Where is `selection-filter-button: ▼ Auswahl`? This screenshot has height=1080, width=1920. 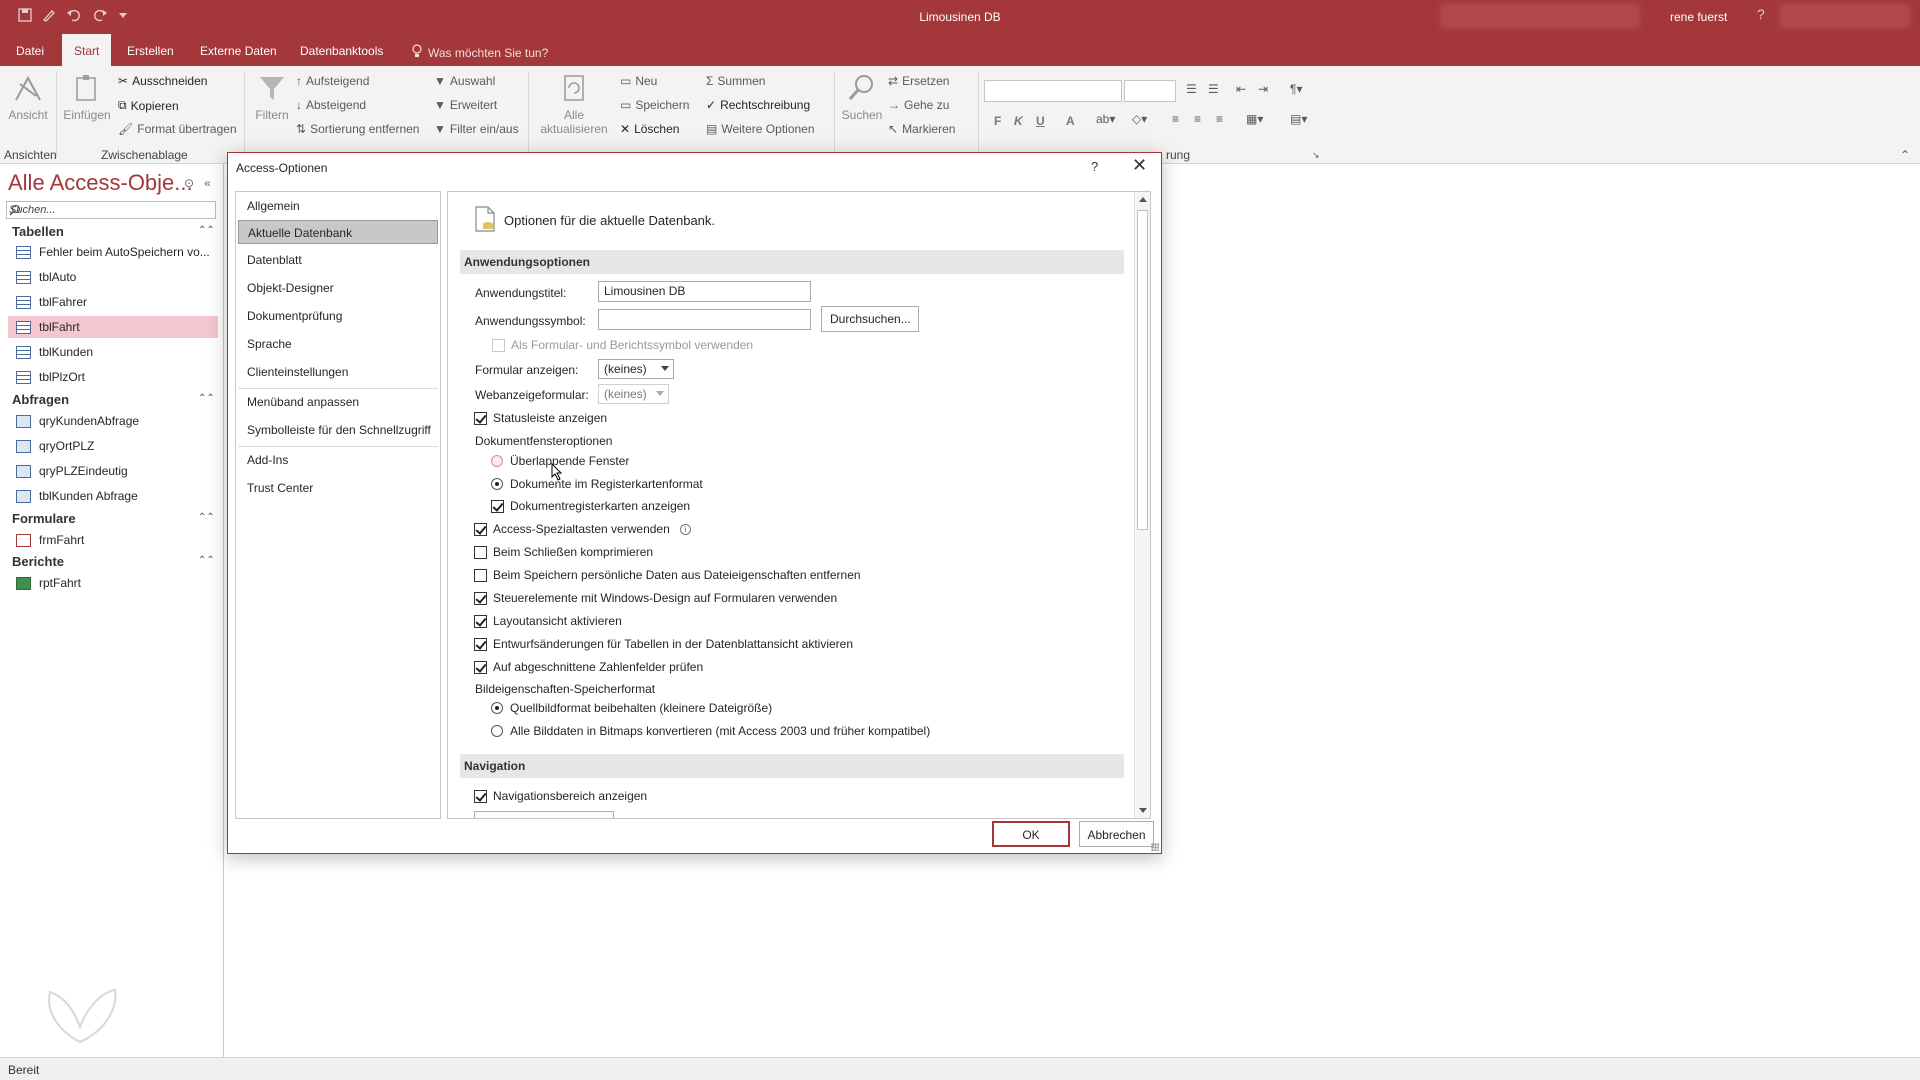
selection-filter-button: ▼ Auswahl is located at coordinates (464, 81).